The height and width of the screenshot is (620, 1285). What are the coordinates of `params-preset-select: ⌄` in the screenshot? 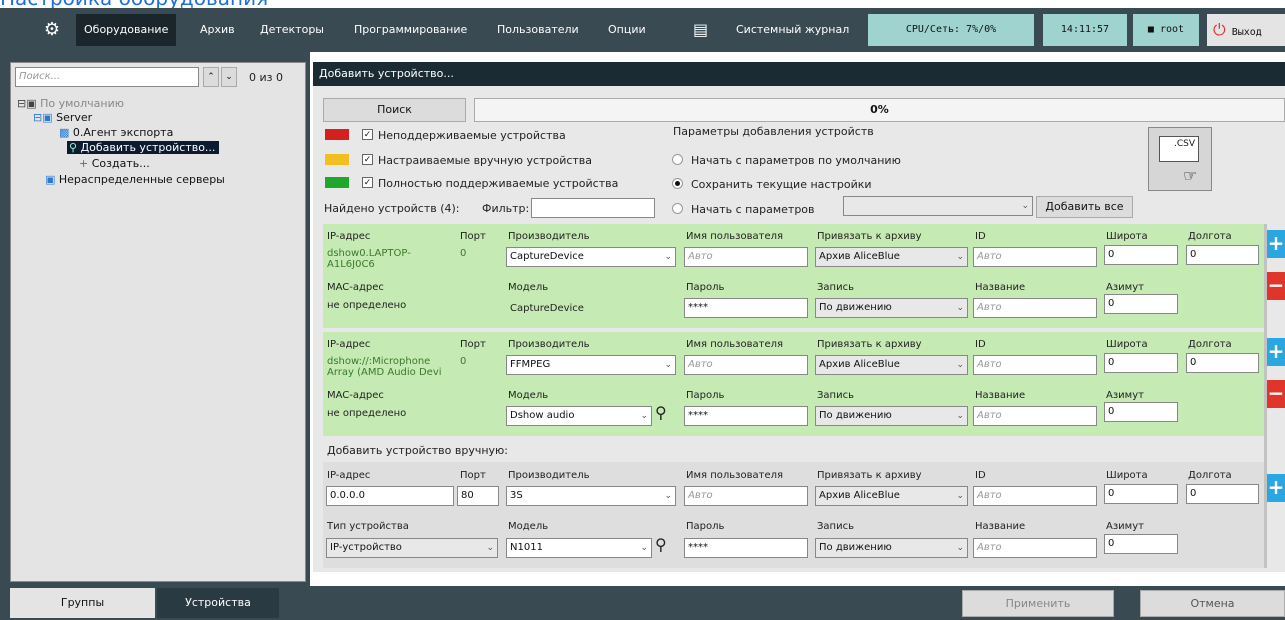 It's located at (938, 206).